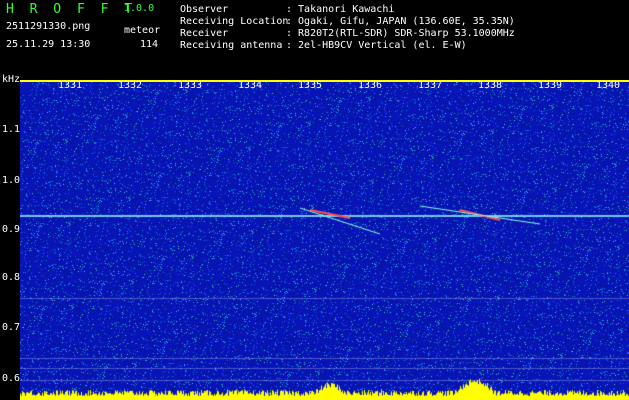 The image size is (629, 400). Describe the element at coordinates (48, 26) in the screenshot. I see `image-filename: 2511291330.png` at that location.